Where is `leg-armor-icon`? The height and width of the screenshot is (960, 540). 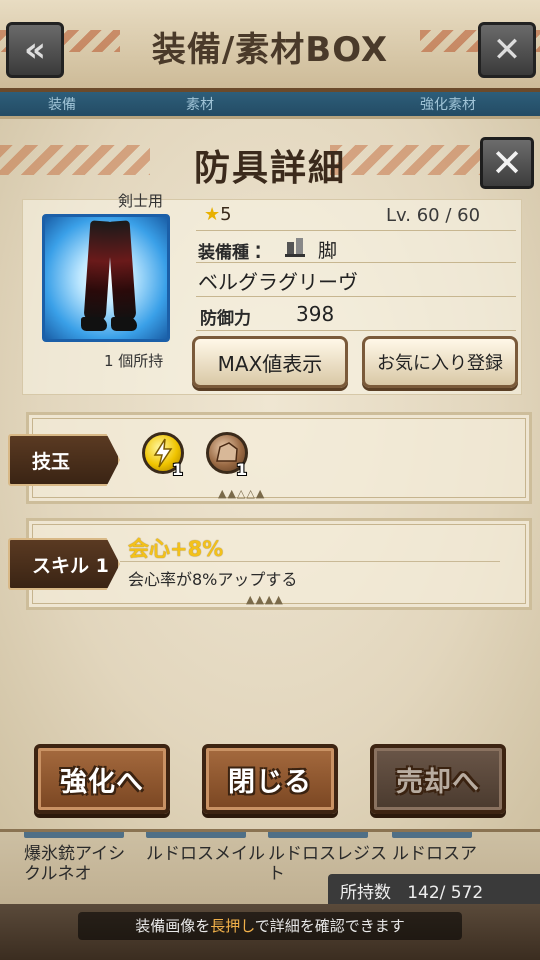
leg-armor-icon is located at coordinates (109, 279).